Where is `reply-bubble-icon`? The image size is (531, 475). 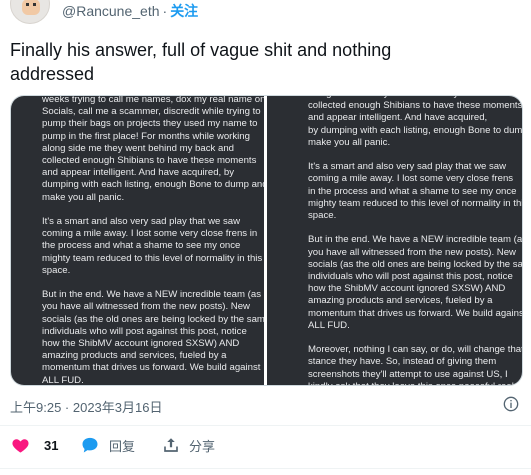 reply-bubble-icon is located at coordinates (90, 445).